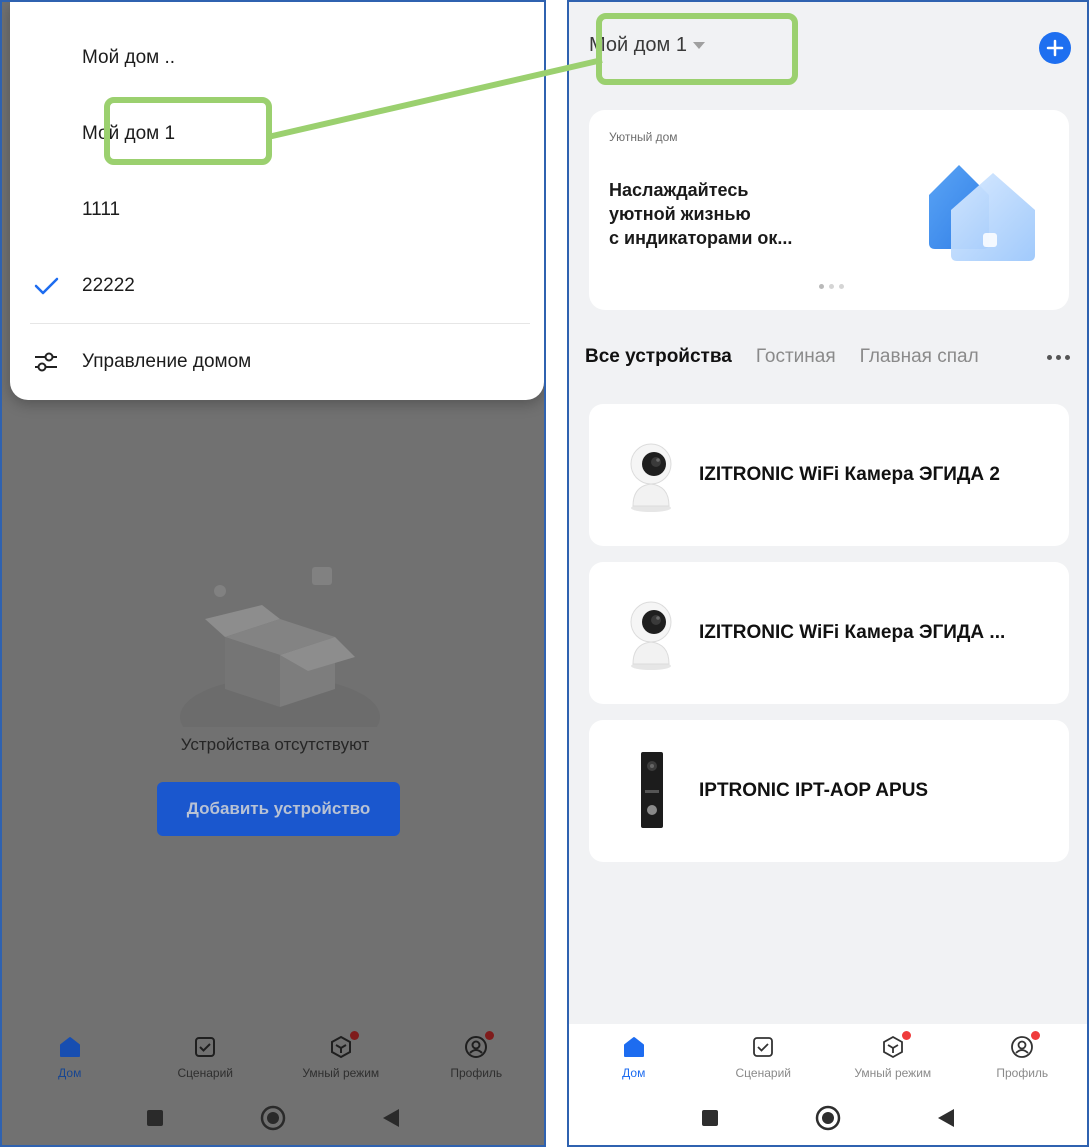 Image resolution: width=1089 pixels, height=1147 pixels. What do you see at coordinates (697, 49) in the screenshot?
I see `highlight-box-home-title` at bounding box center [697, 49].